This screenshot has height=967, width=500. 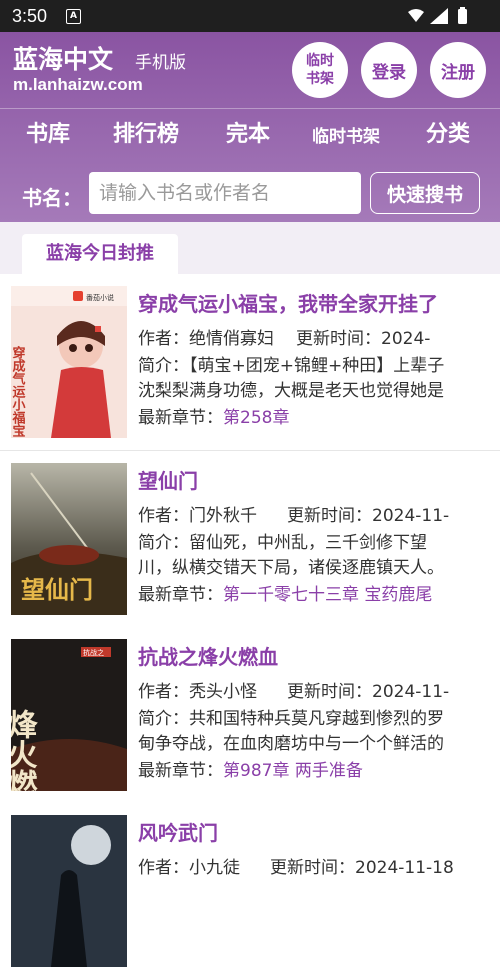 What do you see at coordinates (24, 750) in the screenshot?
I see `cover-title: 烽火燃血` at bounding box center [24, 750].